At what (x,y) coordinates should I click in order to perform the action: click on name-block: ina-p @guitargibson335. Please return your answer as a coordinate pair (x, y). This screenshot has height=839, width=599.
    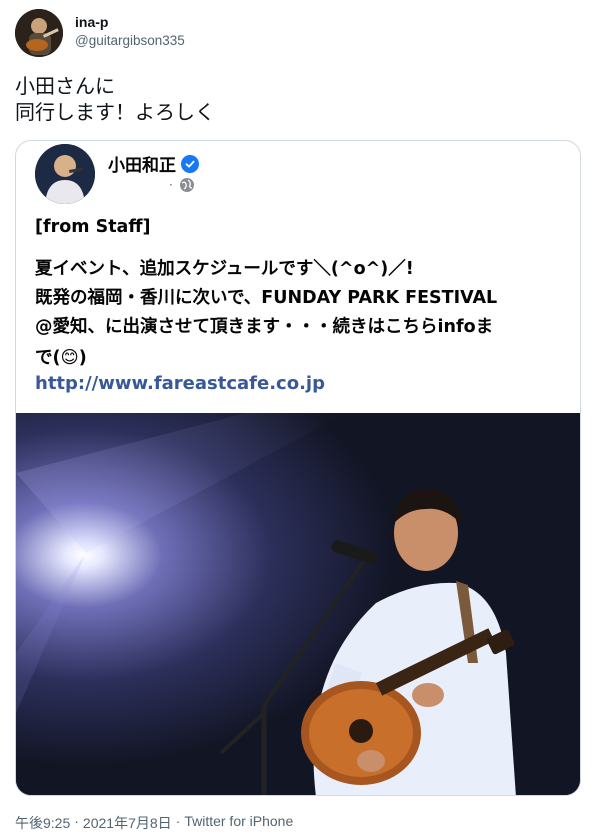
    Looking at the image, I should click on (130, 31).